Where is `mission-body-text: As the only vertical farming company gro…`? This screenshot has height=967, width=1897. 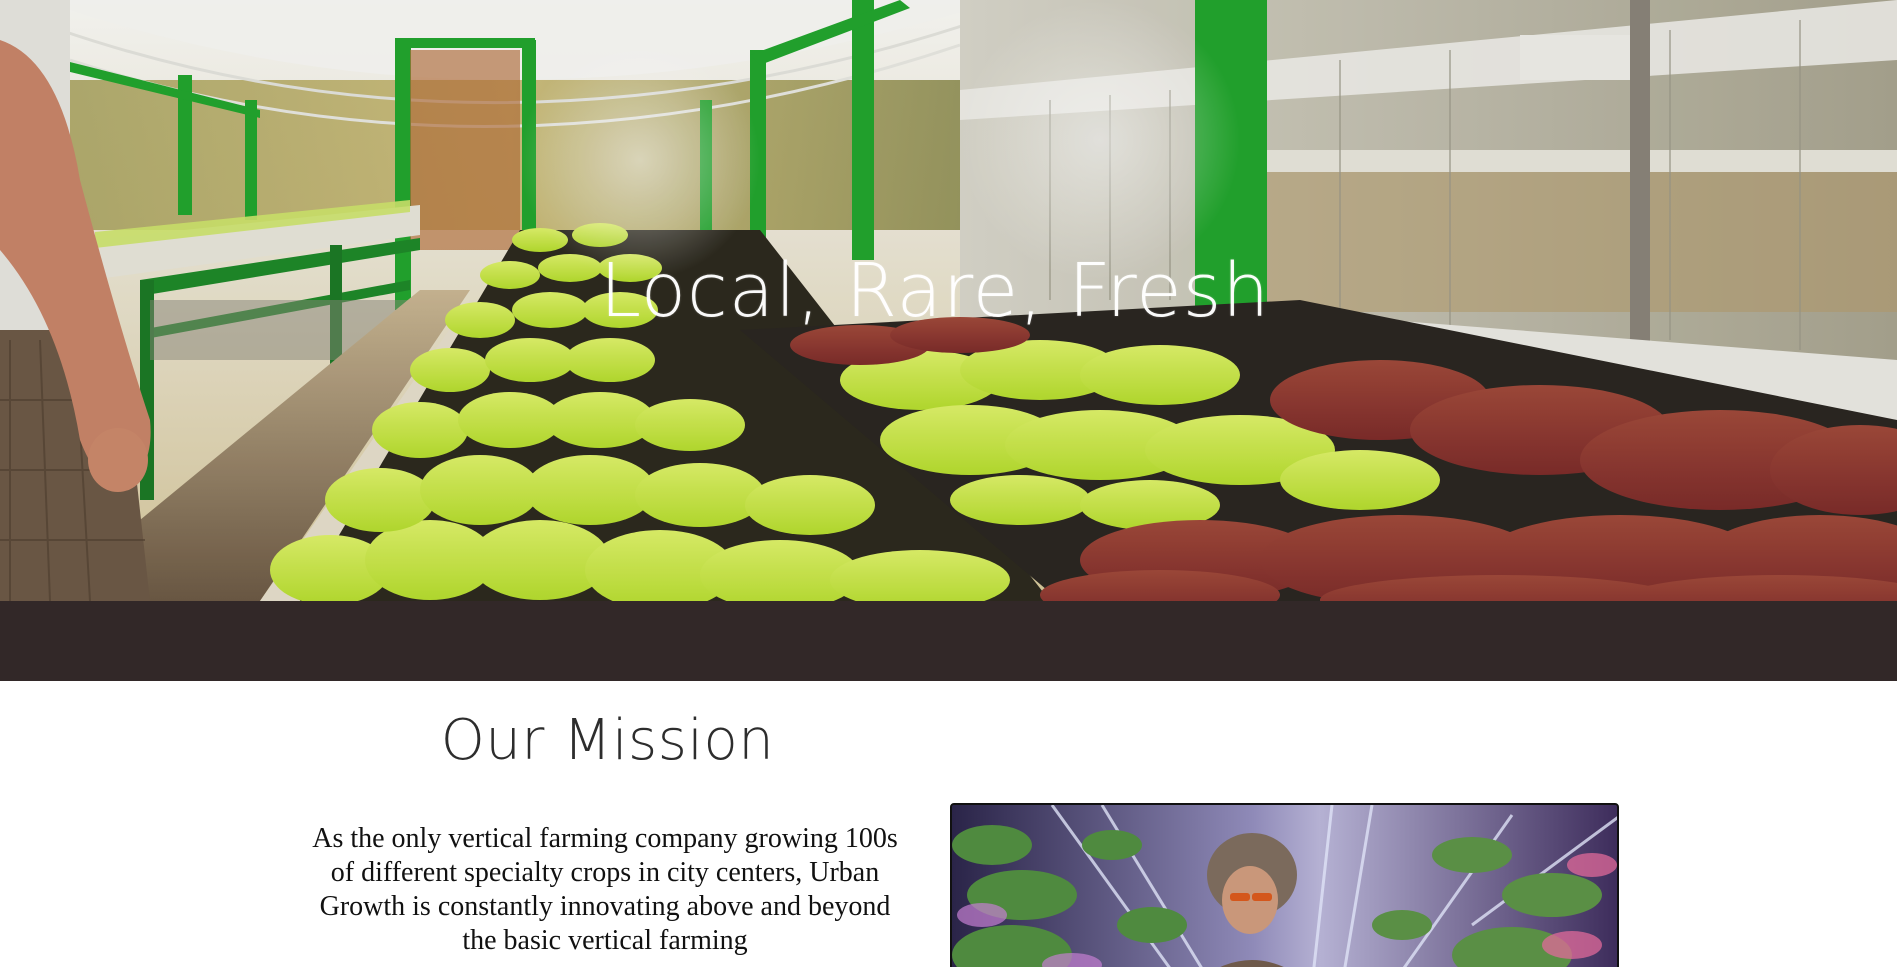 mission-body-text: As the only vertical farming company gro… is located at coordinates (605, 889).